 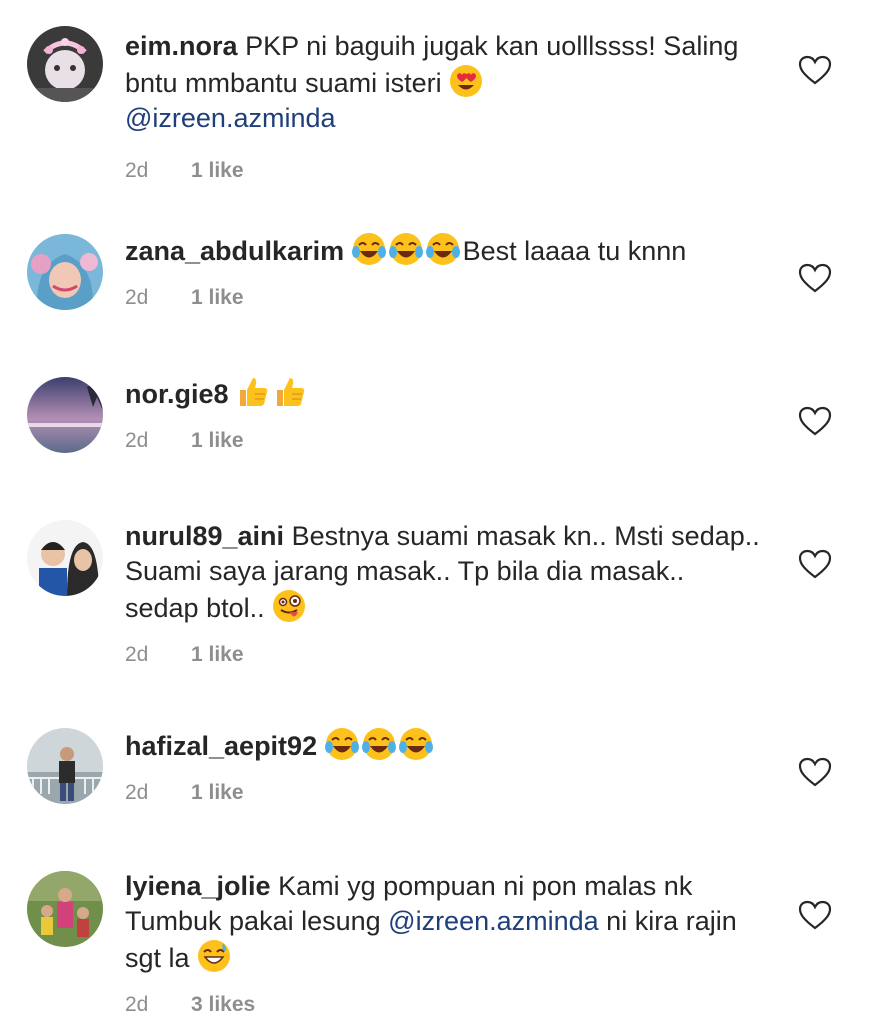 I want to click on comment-username: eim.nora, so click(x=181, y=46).